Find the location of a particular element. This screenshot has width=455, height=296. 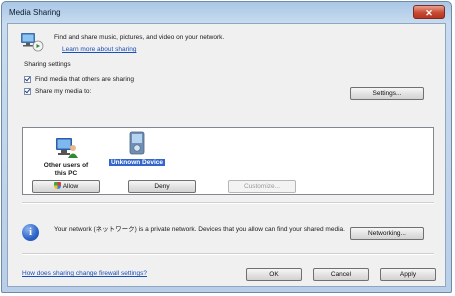

device-label-unknown: Unknown Device is located at coordinates (136, 162).